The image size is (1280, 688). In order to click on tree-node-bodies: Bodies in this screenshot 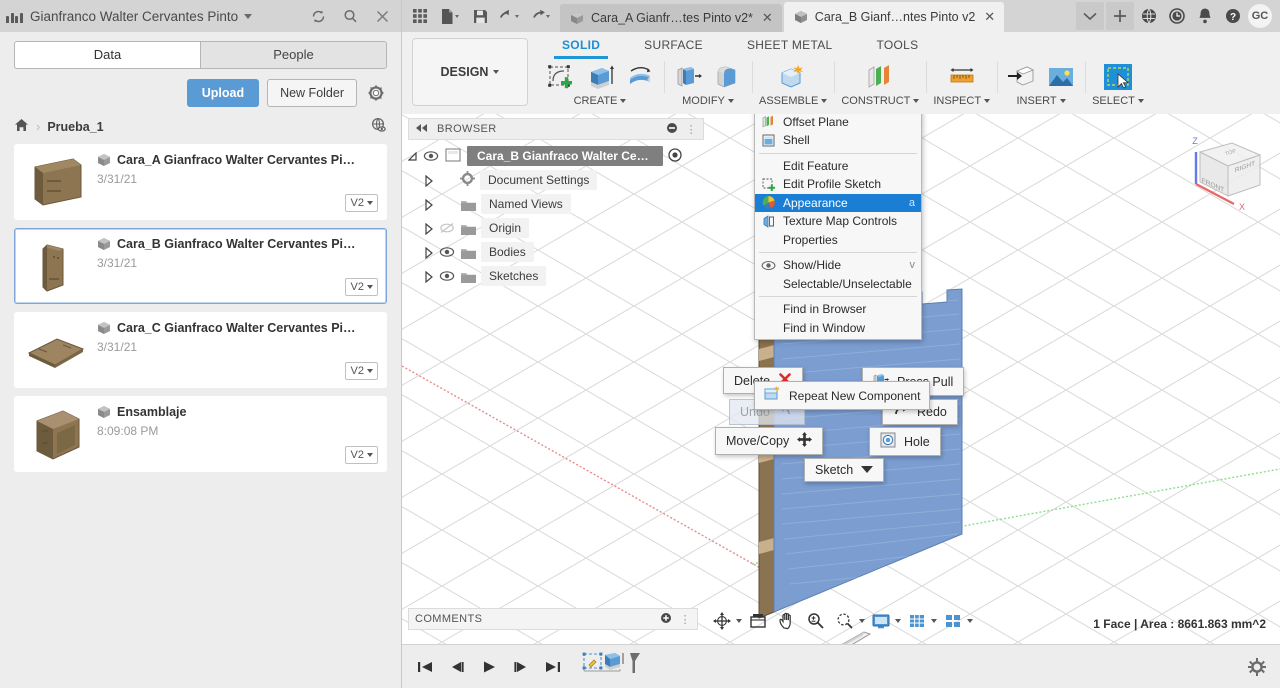, I will do `click(556, 252)`.